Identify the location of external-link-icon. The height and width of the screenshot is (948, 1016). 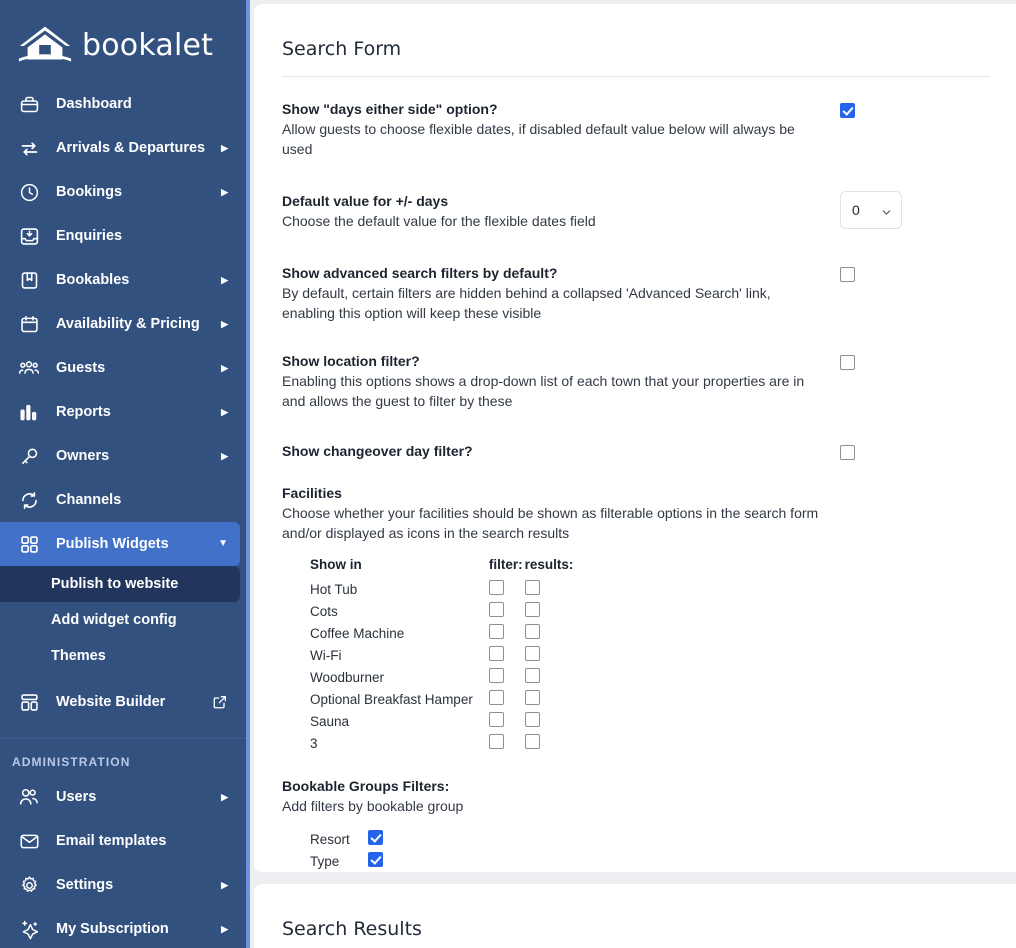
(220, 702).